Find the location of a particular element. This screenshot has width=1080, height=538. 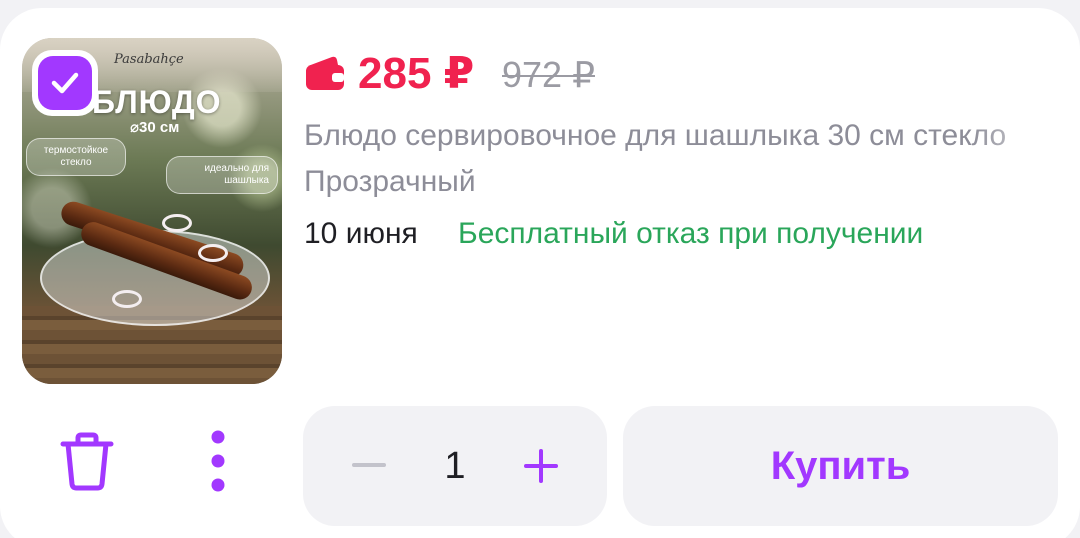

plus-icon is located at coordinates (541, 466).